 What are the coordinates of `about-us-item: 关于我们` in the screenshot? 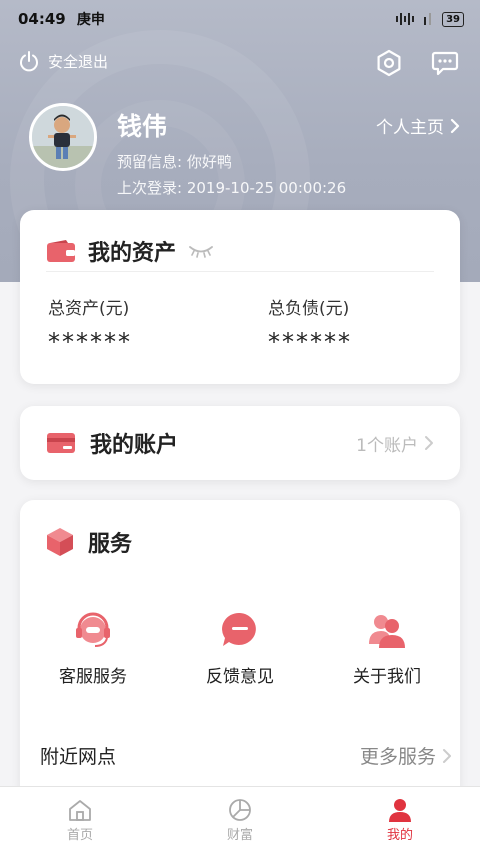 It's located at (387, 648).